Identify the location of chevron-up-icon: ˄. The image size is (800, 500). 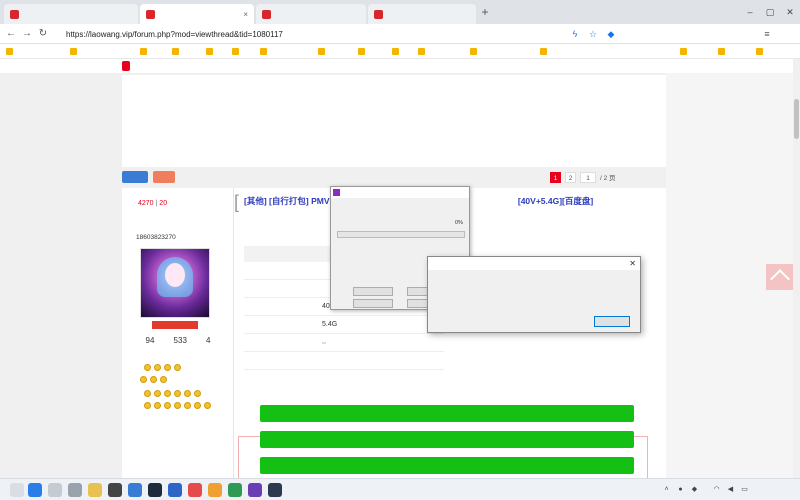
(666, 489).